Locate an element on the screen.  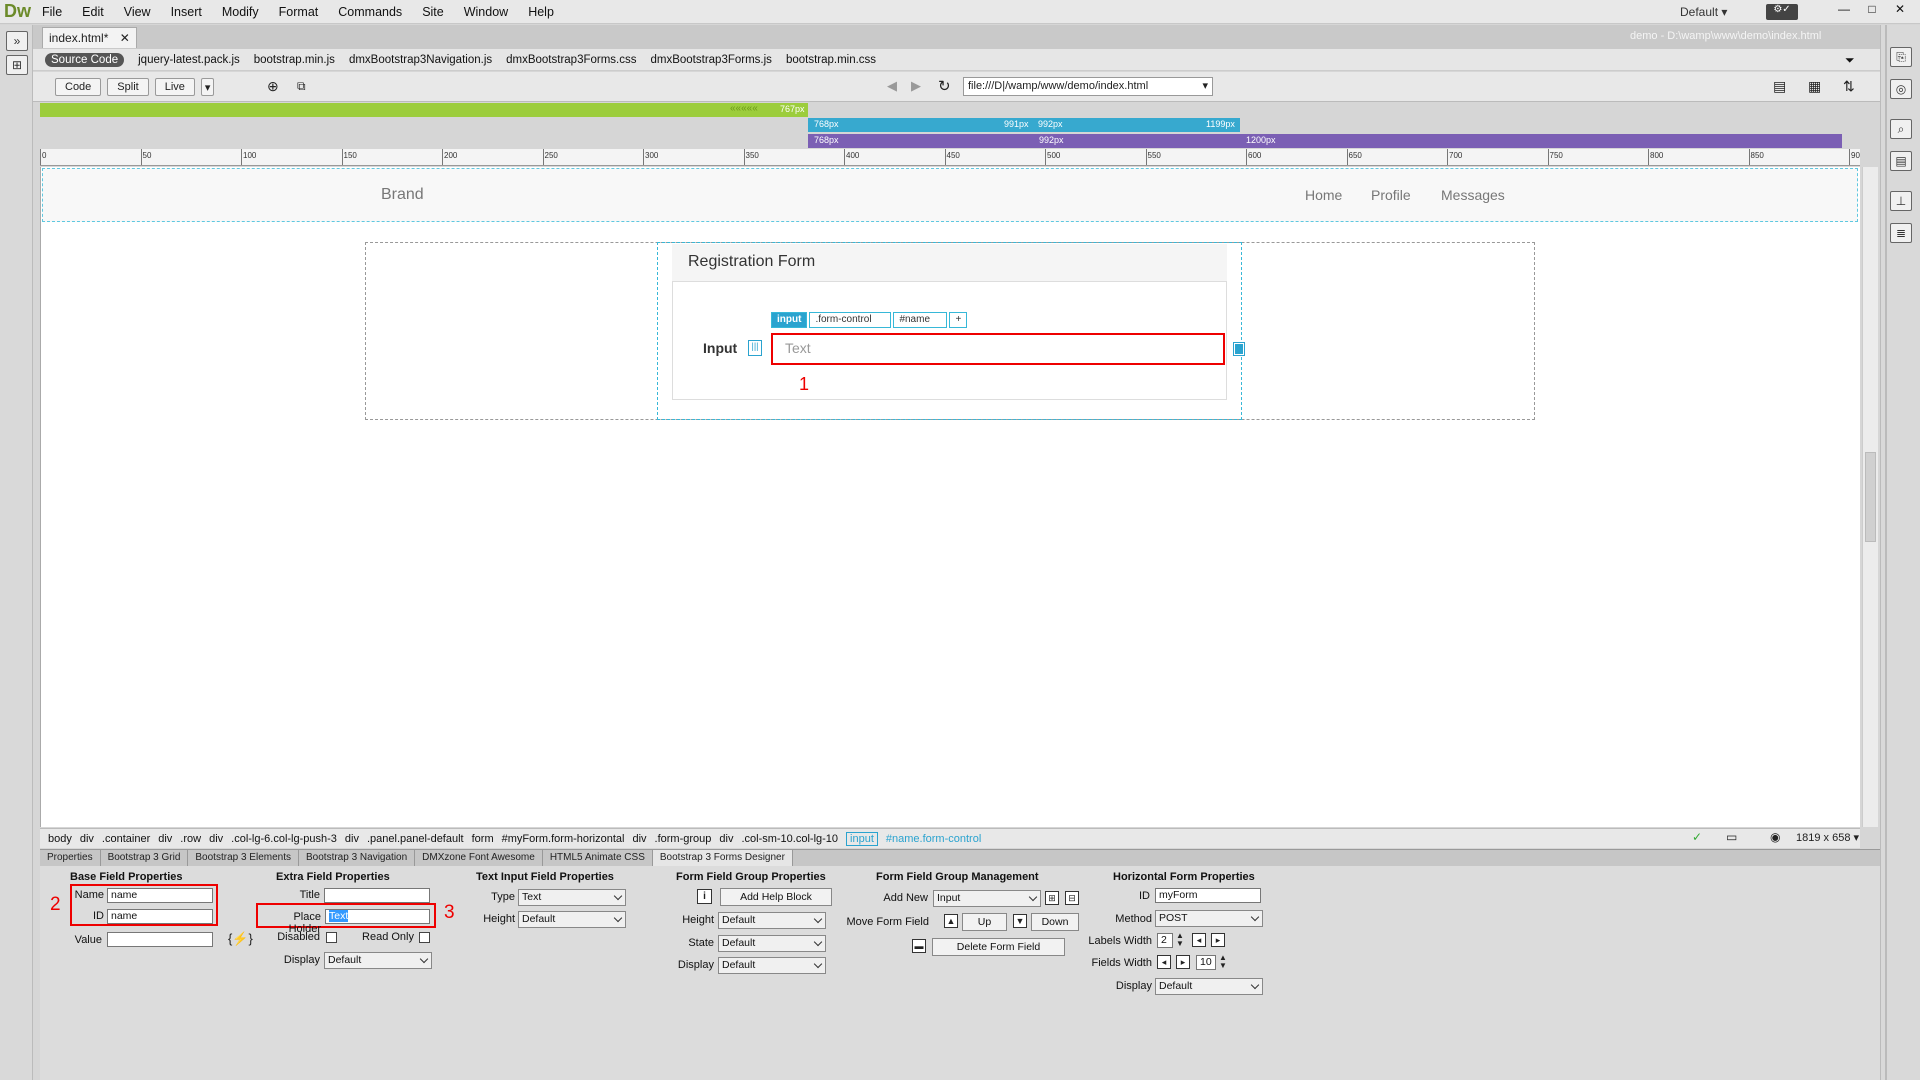
fields-increase-icon: ▸ is located at coordinates (1183, 962).